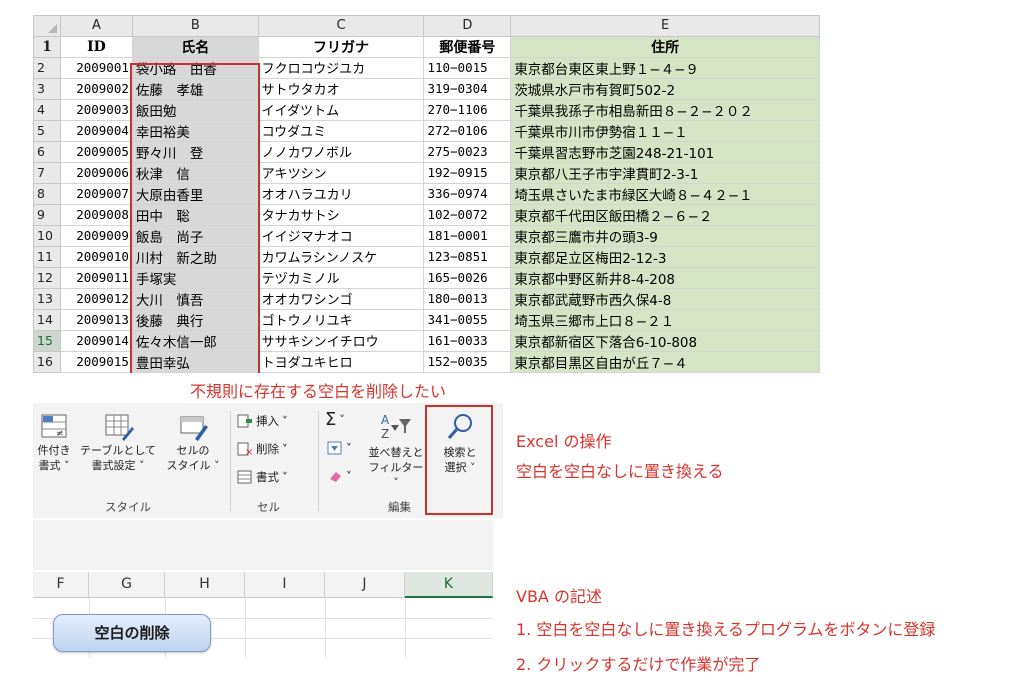  Describe the element at coordinates (339, 476) in the screenshot. I see `clear-button: ˅` at that location.